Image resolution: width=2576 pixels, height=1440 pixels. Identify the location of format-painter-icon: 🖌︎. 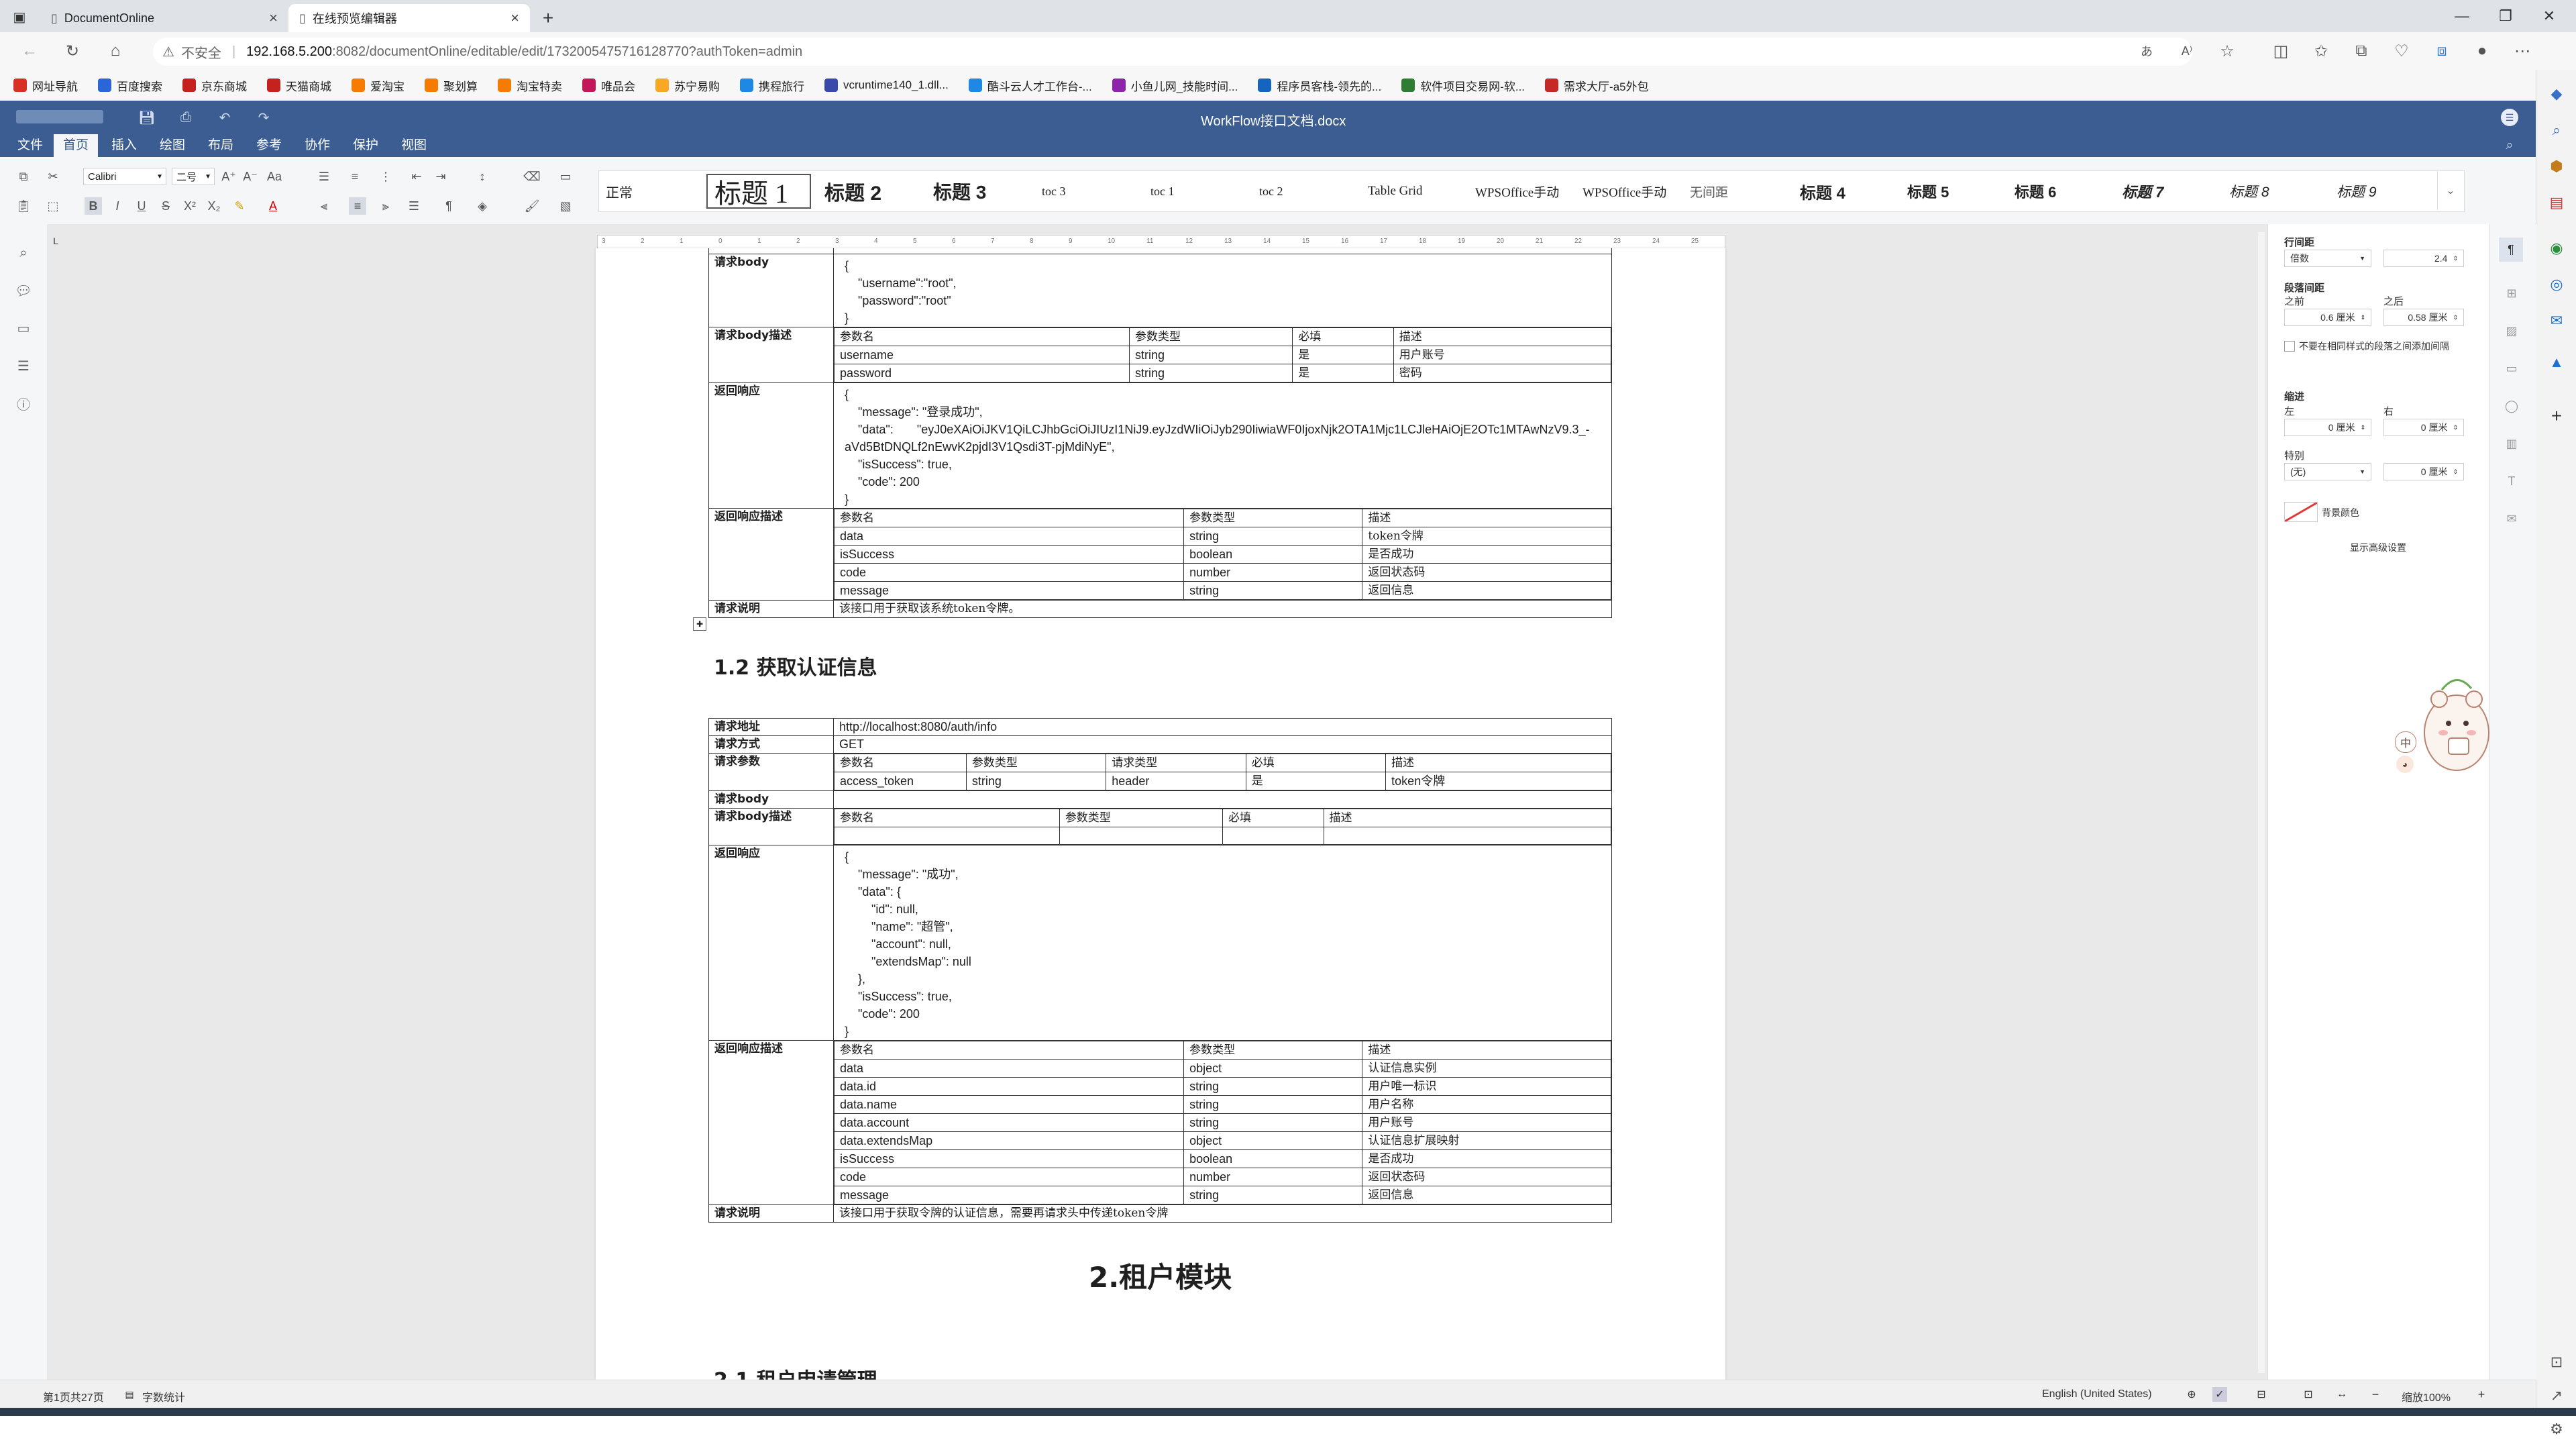
(532, 206).